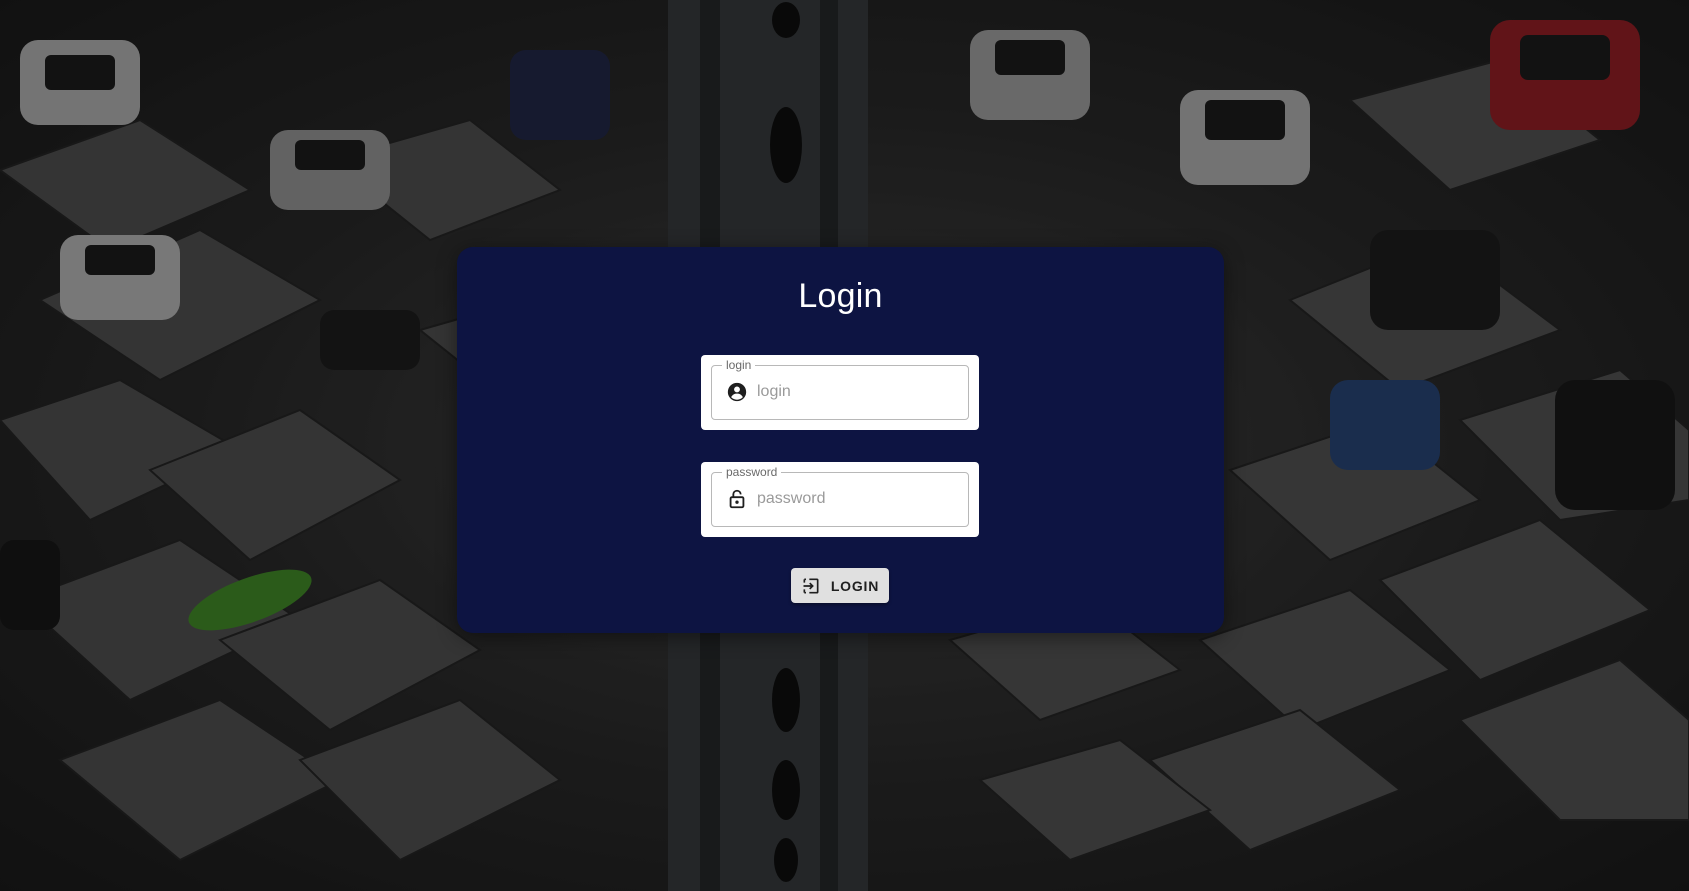  I want to click on page-title: Login, so click(840, 296).